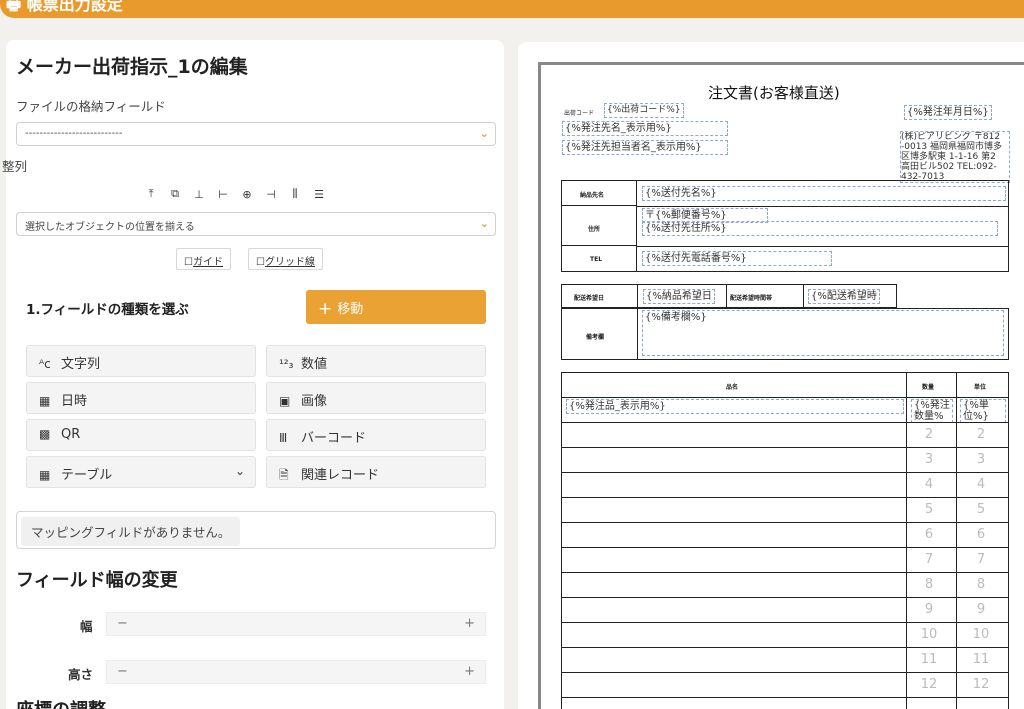  I want to click on distribute-vertical-icon: ☰, so click(319, 194).